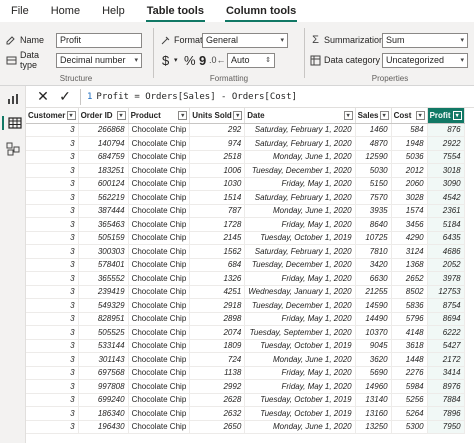  Describe the element at coordinates (13, 149) in the screenshot. I see `model-view-icon` at that location.